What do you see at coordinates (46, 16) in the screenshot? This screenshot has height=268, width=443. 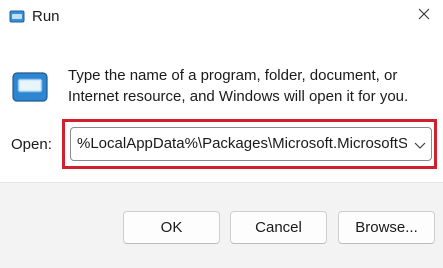 I see `window-title: Run` at bounding box center [46, 16].